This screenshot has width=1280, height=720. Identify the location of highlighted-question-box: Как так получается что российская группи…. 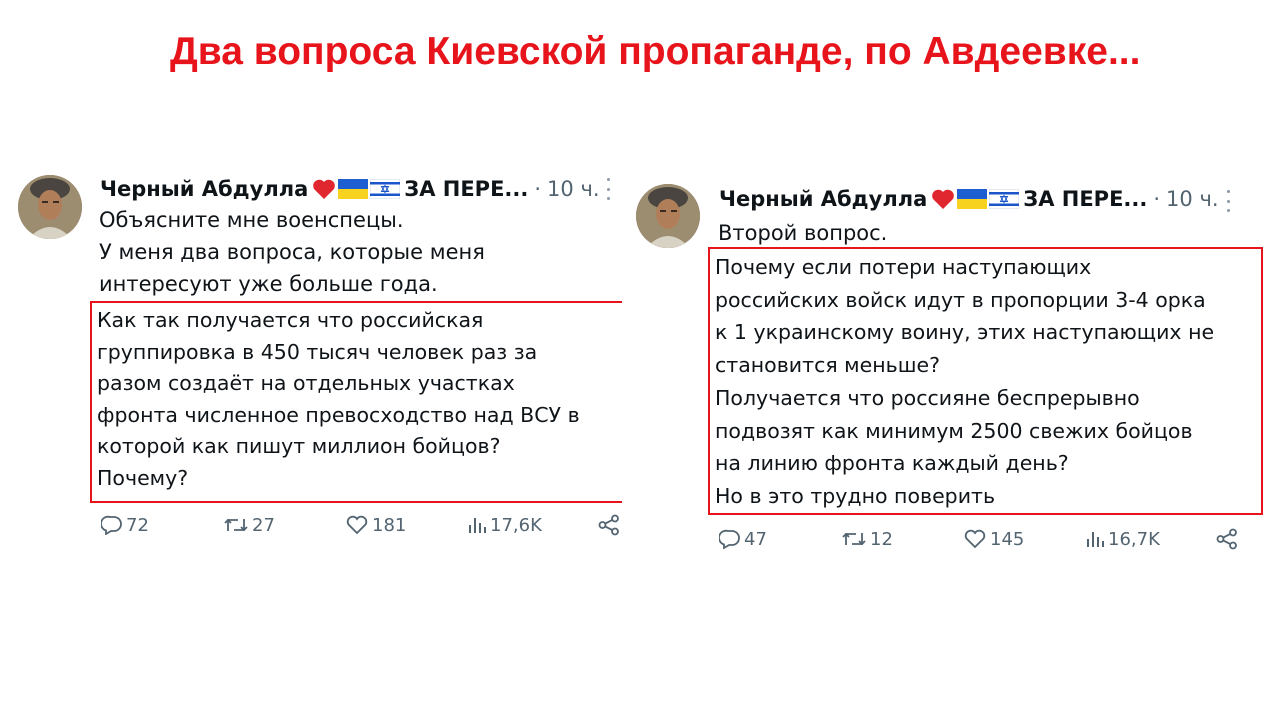
(357, 402).